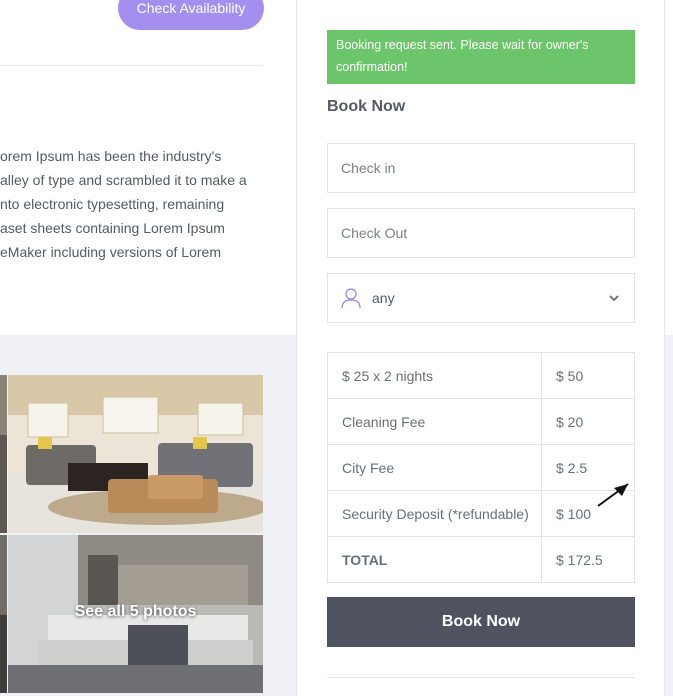  What do you see at coordinates (434, 559) in the screenshot?
I see `price-label: TOTAL` at bounding box center [434, 559].